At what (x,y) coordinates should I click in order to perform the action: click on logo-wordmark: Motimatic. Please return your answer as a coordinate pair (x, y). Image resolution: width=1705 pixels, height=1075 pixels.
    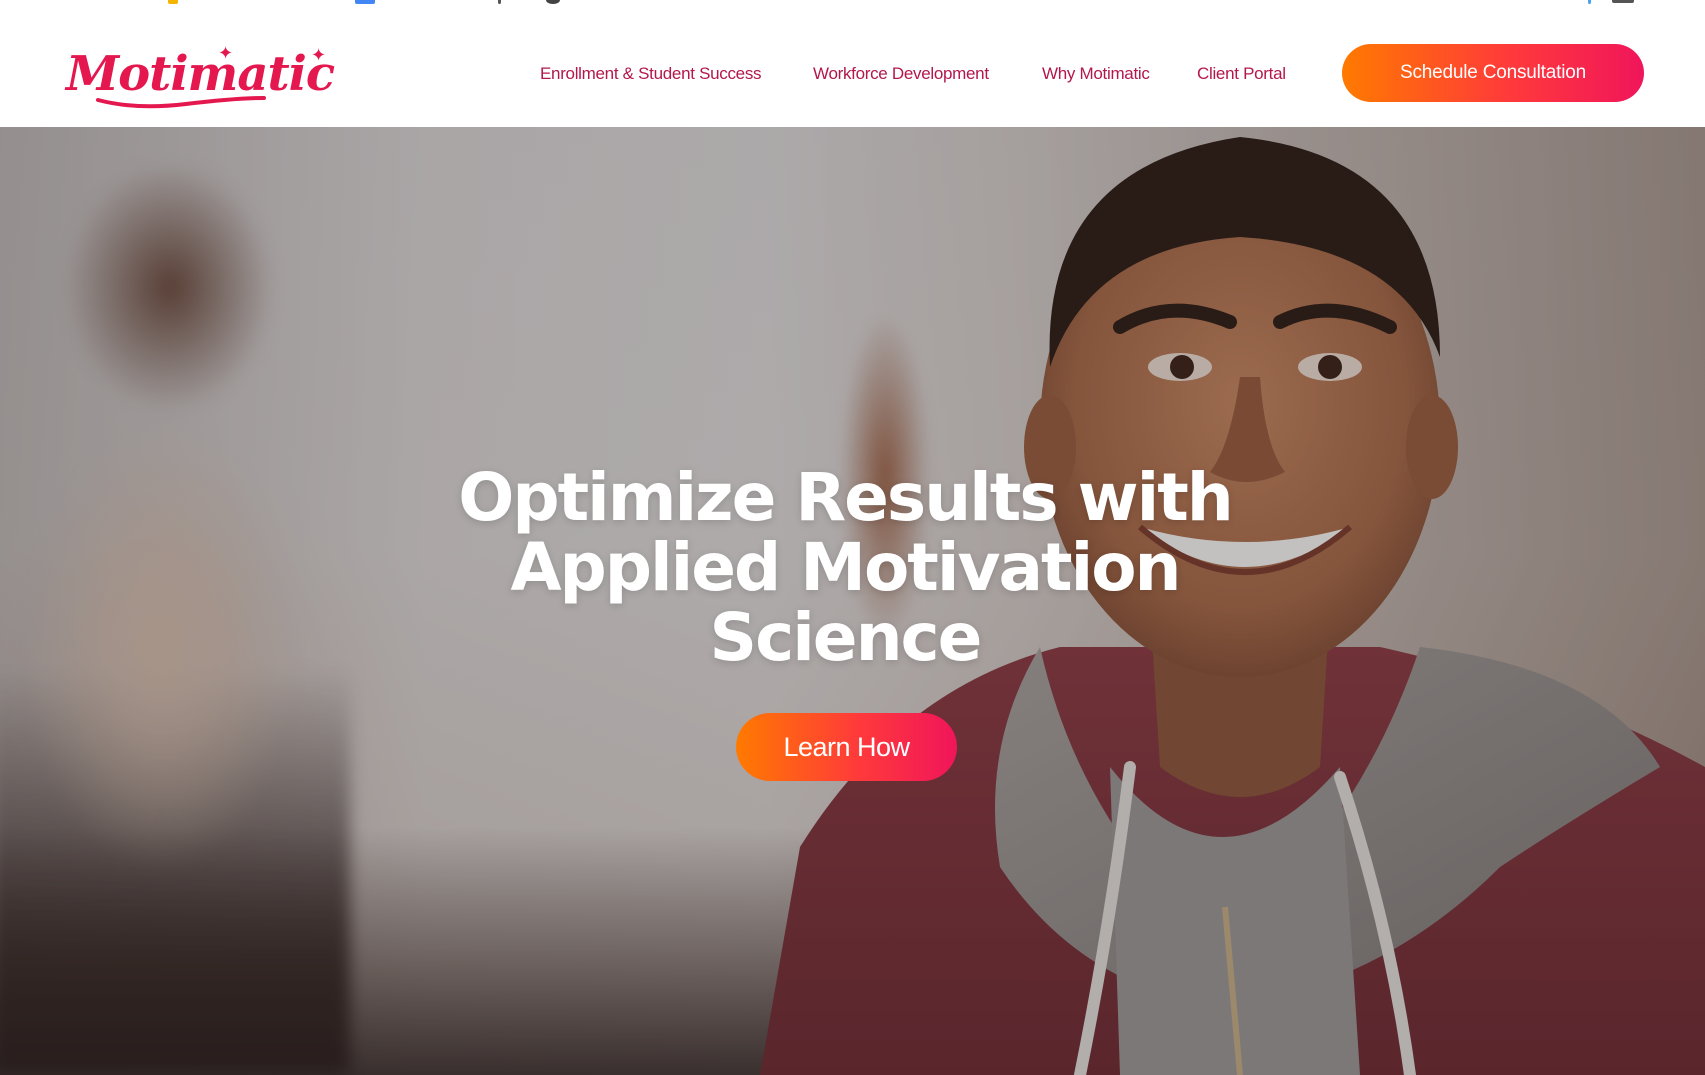
    Looking at the image, I should click on (200, 74).